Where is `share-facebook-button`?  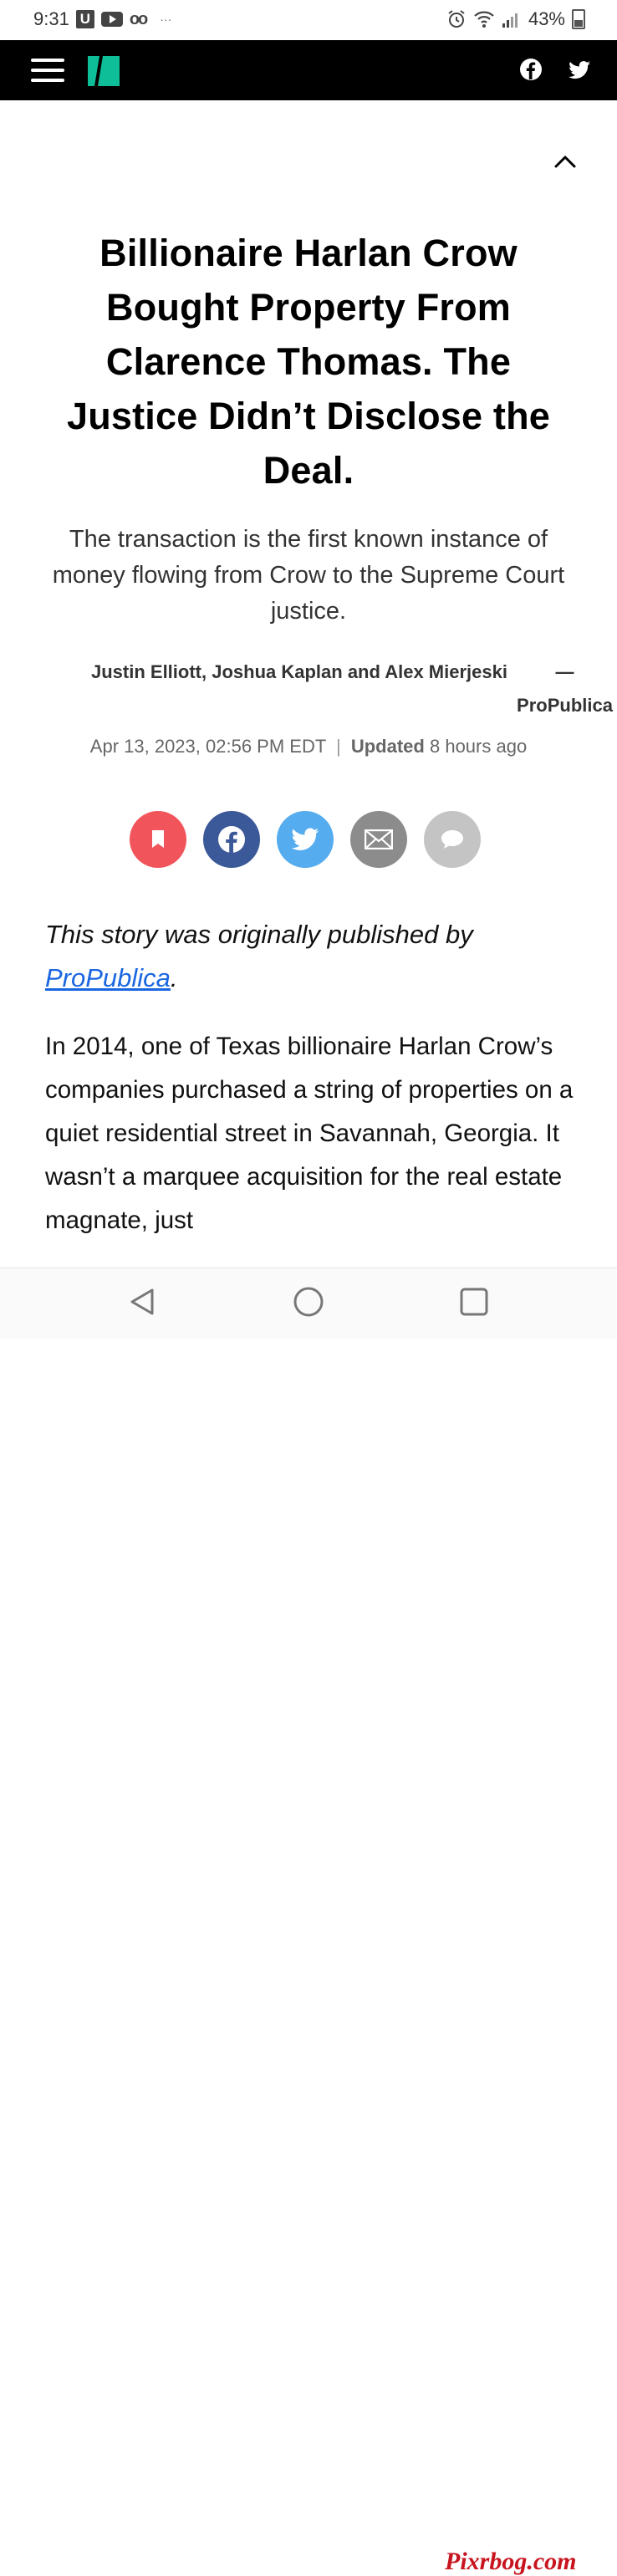 share-facebook-button is located at coordinates (232, 839).